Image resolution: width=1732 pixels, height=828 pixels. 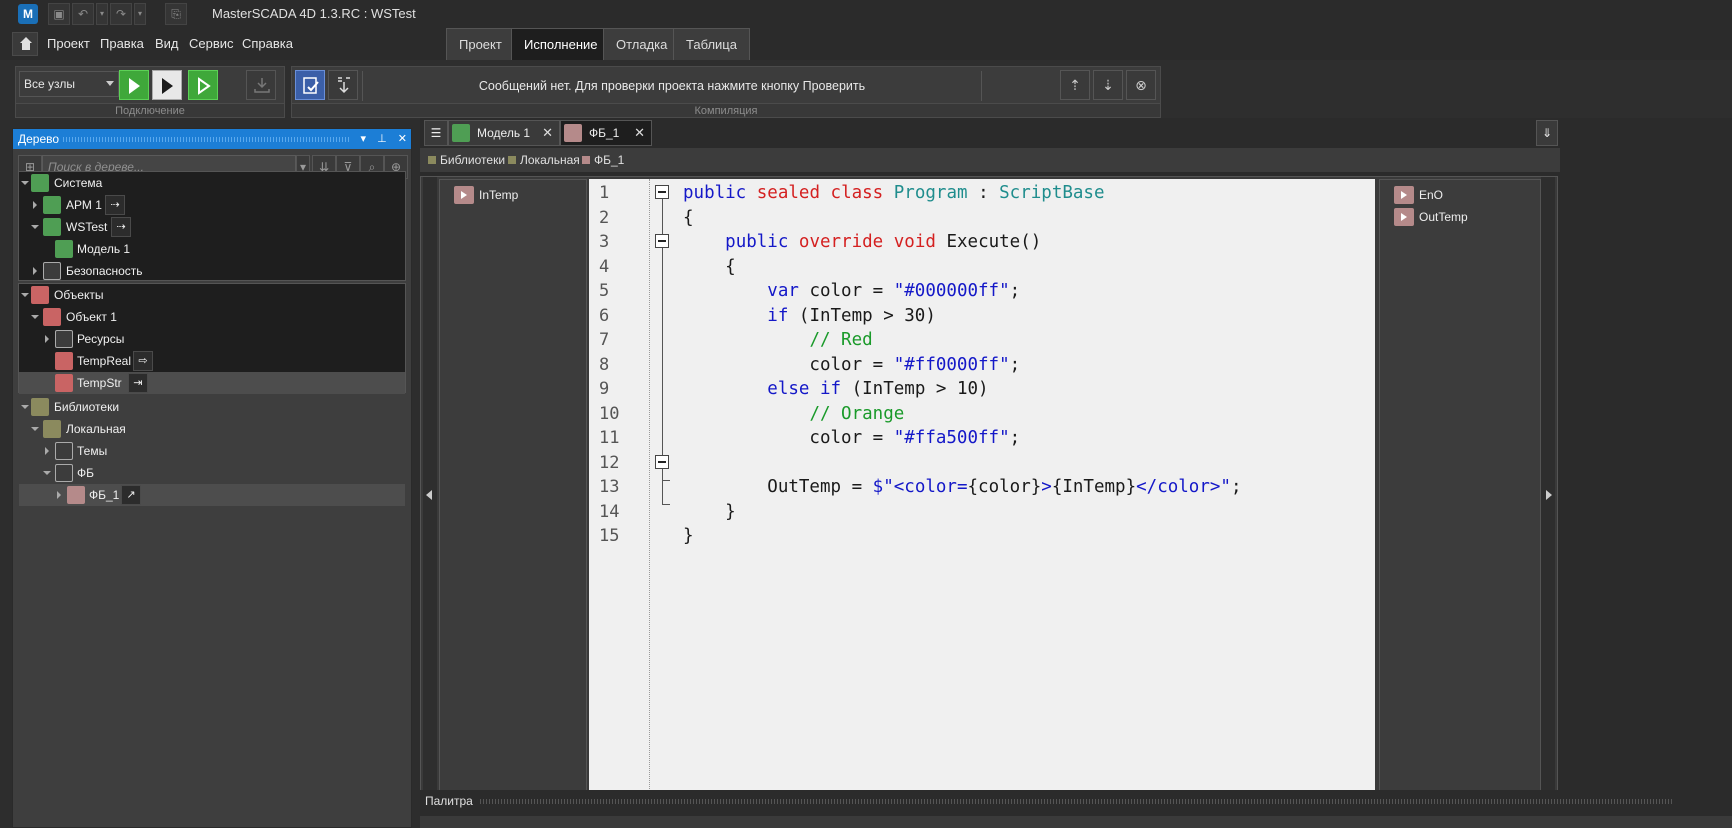 I want to click on tree-item-fb1: ФБ_1 ↗, so click(x=212, y=495).